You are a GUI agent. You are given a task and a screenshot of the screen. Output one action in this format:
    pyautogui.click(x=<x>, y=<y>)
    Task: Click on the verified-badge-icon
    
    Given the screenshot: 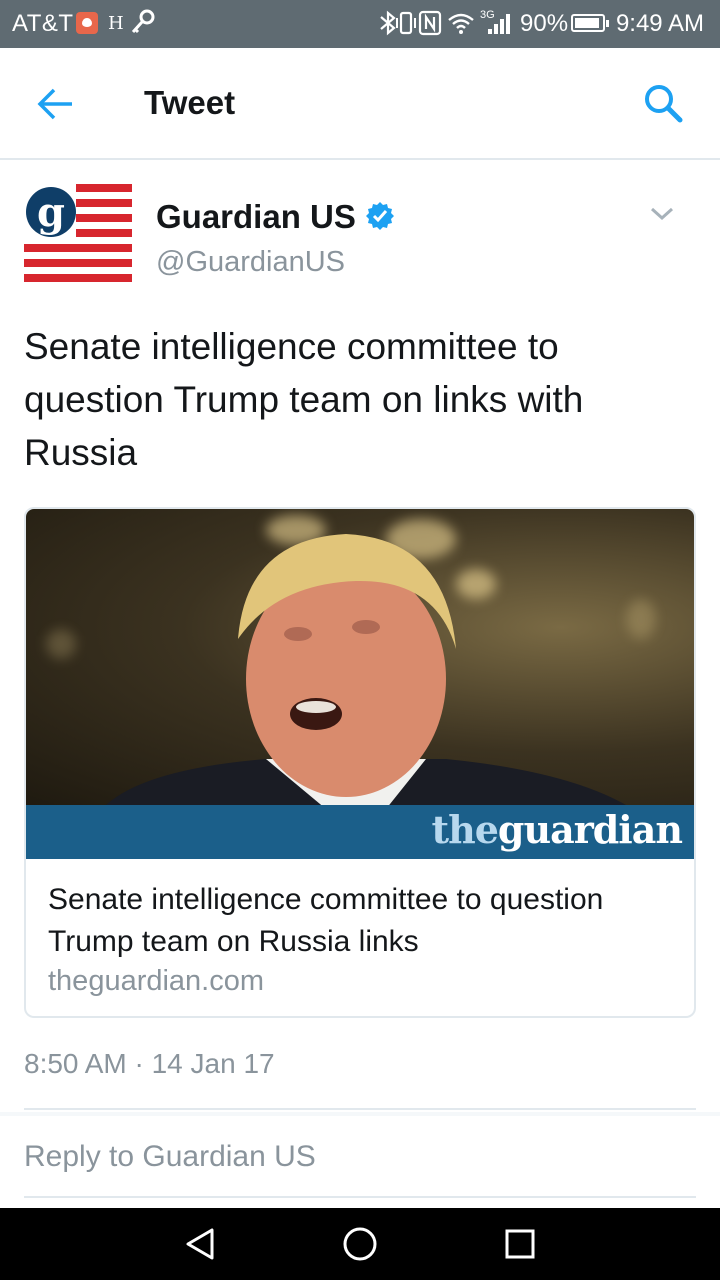 What is the action you would take?
    pyautogui.click(x=380, y=216)
    